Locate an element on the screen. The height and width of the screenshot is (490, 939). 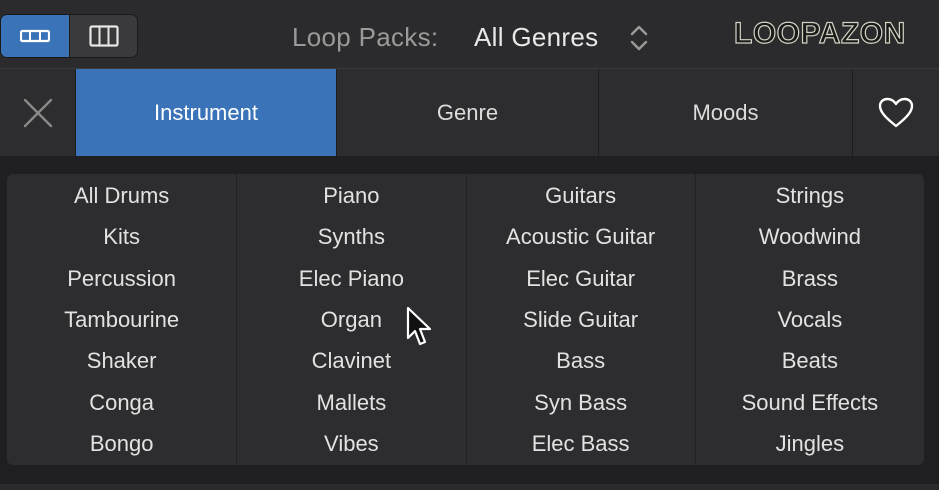
column-view-toggle is located at coordinates (103, 36).